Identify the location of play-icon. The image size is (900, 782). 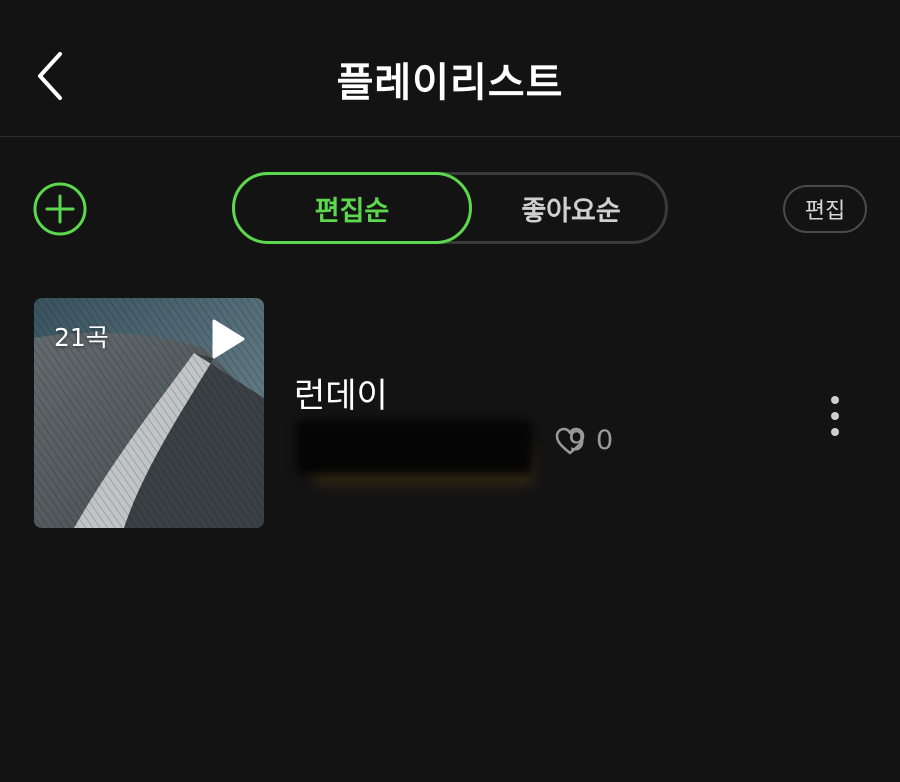
(228, 339).